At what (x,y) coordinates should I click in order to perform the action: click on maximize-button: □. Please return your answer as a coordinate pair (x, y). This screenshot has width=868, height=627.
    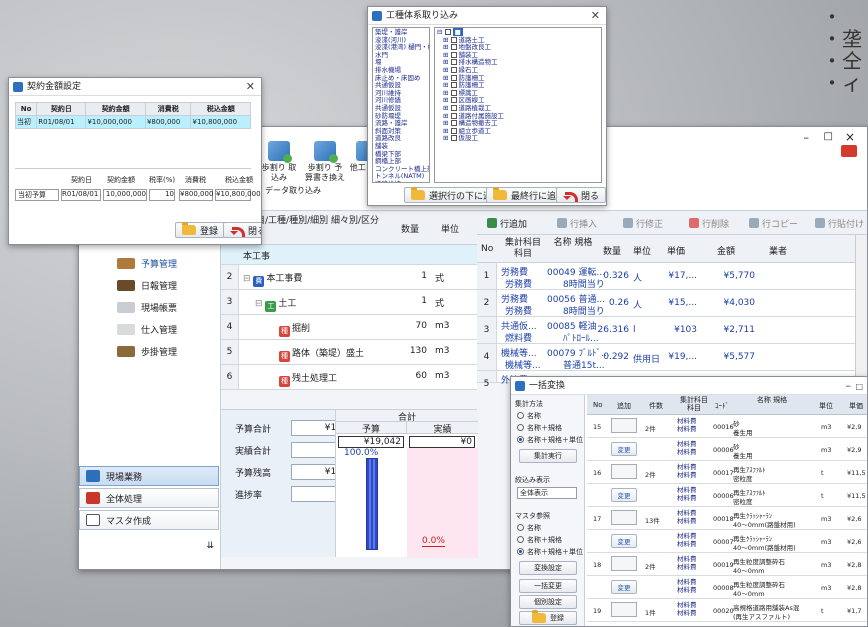
    Looking at the image, I should click on (828, 136).